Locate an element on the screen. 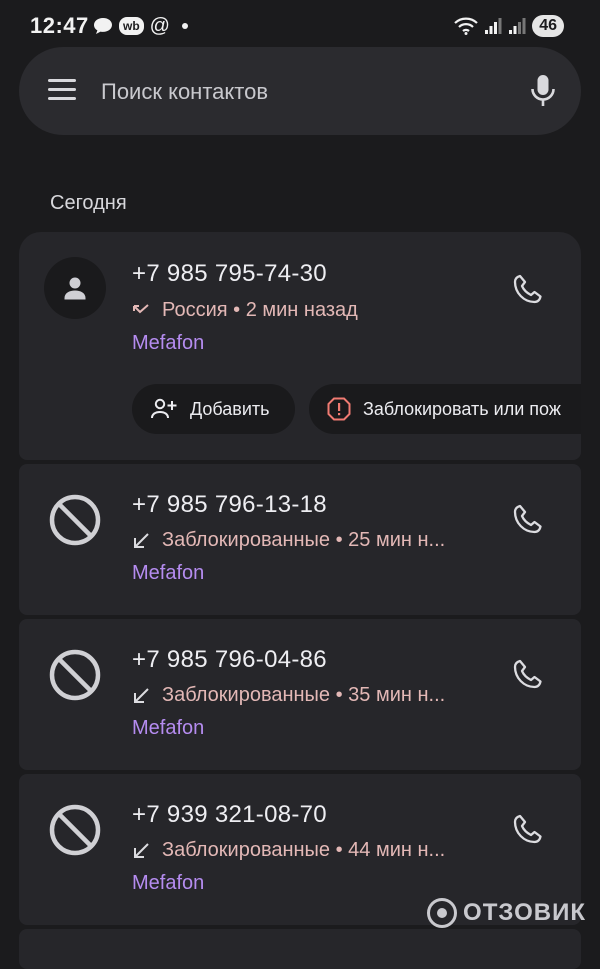  wifi-icon is located at coordinates (466, 26).